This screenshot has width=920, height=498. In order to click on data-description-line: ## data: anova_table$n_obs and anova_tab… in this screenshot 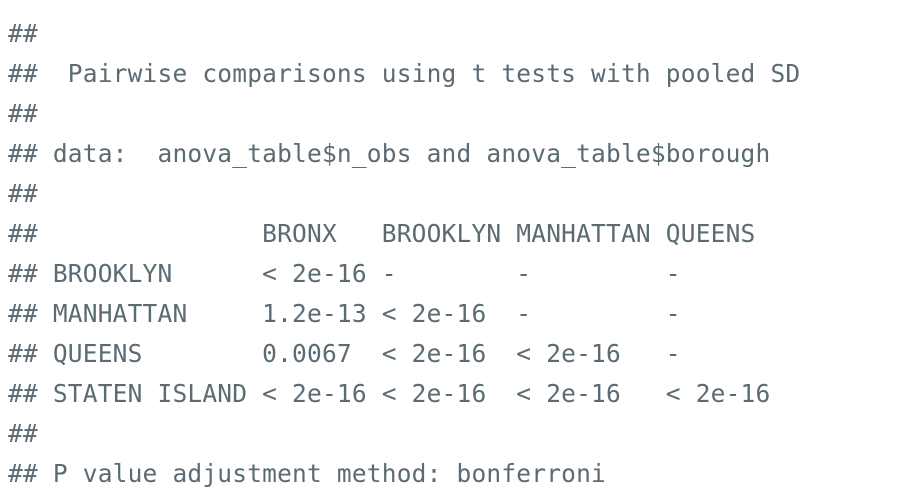, I will do `click(389, 153)`.